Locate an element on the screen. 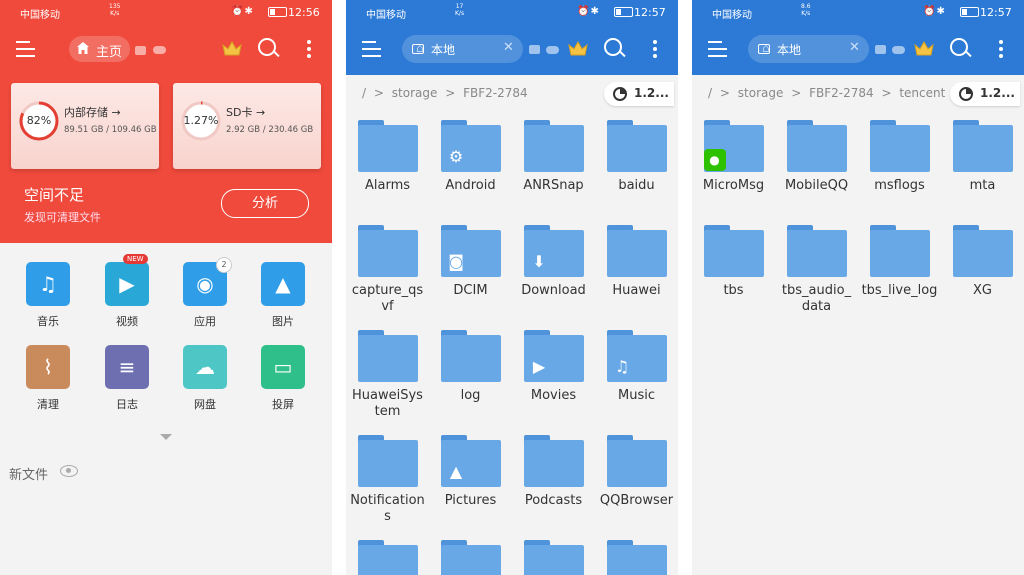 The image size is (1024, 575). folder-name: baidu is located at coordinates (636, 185).